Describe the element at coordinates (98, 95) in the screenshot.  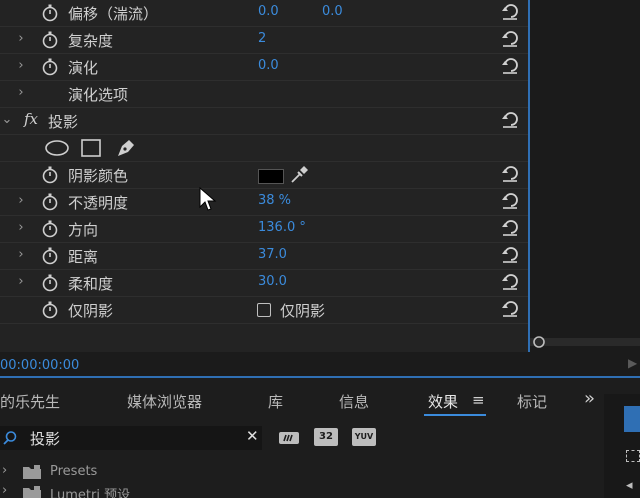
I see `property-label: 演化选项` at that location.